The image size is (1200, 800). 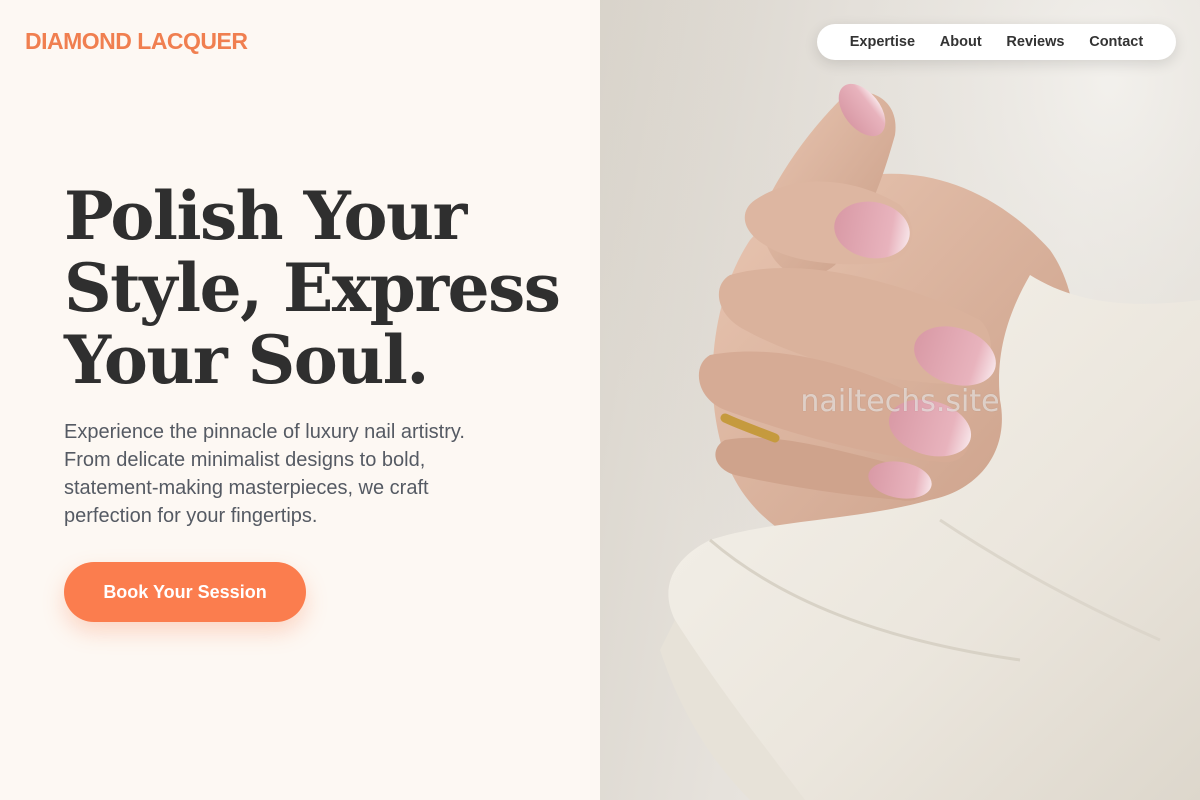 I want to click on hero-title-line: Polish Your, so click(x=265, y=216).